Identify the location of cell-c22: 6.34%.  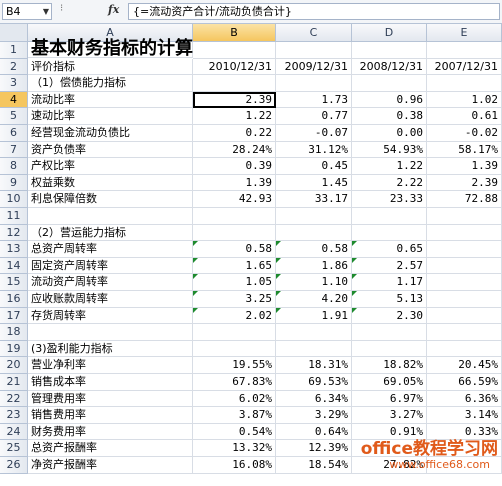
(314, 399).